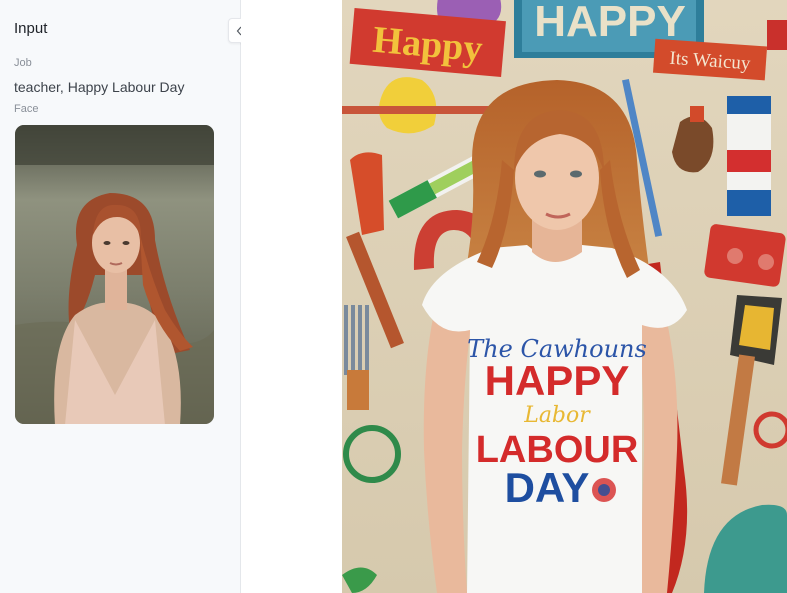 The height and width of the screenshot is (593, 787). I want to click on panel-title: Input, so click(31, 28).